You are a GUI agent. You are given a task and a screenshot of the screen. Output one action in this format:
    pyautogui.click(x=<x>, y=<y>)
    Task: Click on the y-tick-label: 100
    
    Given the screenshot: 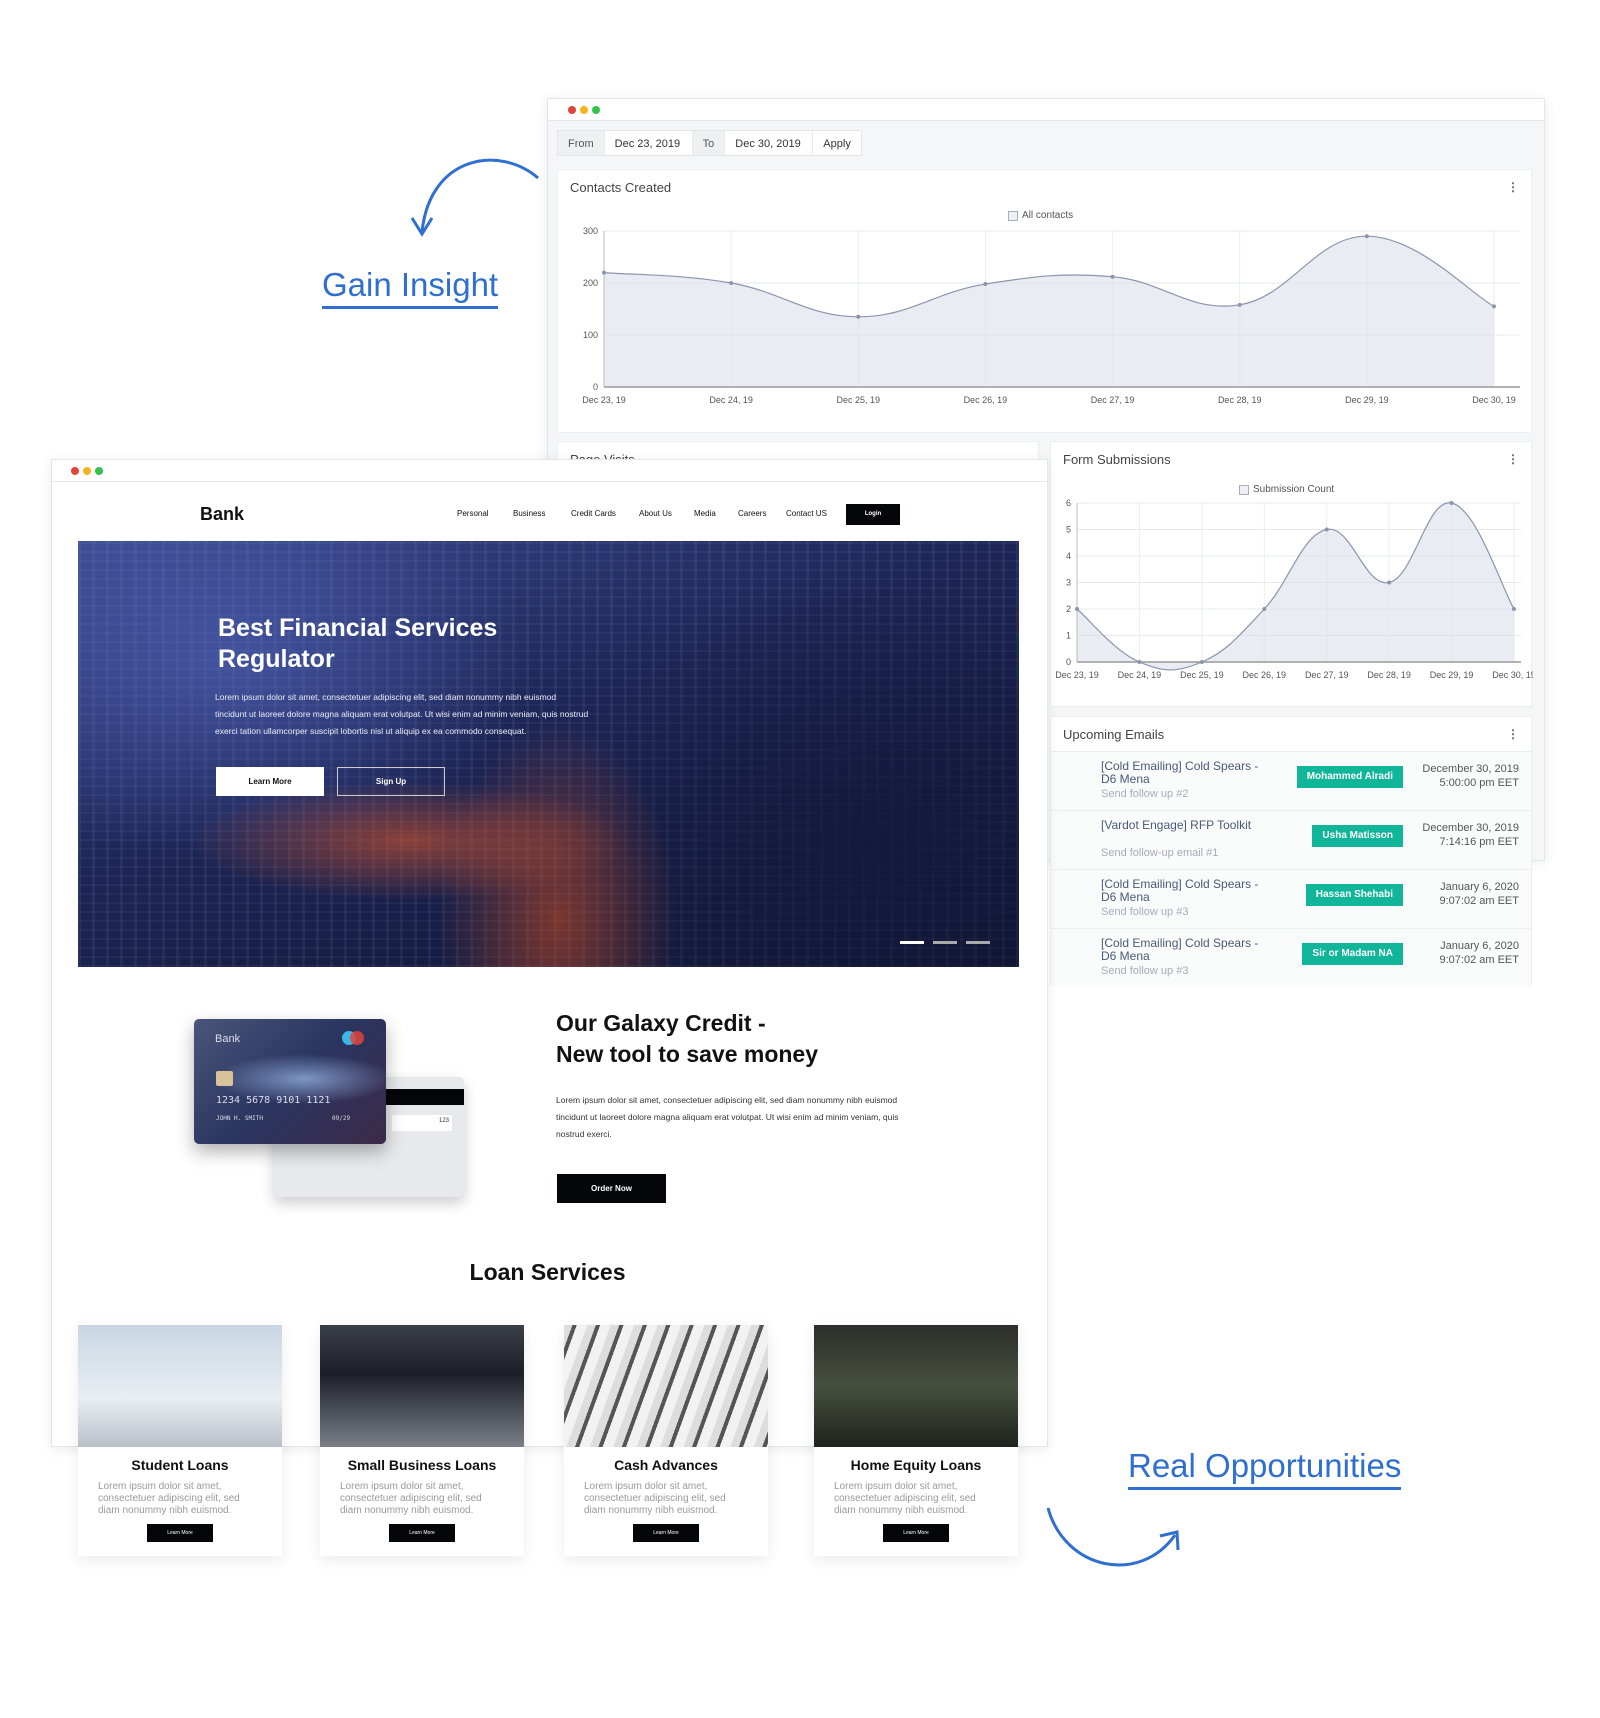 What is the action you would take?
    pyautogui.click(x=590, y=335)
    